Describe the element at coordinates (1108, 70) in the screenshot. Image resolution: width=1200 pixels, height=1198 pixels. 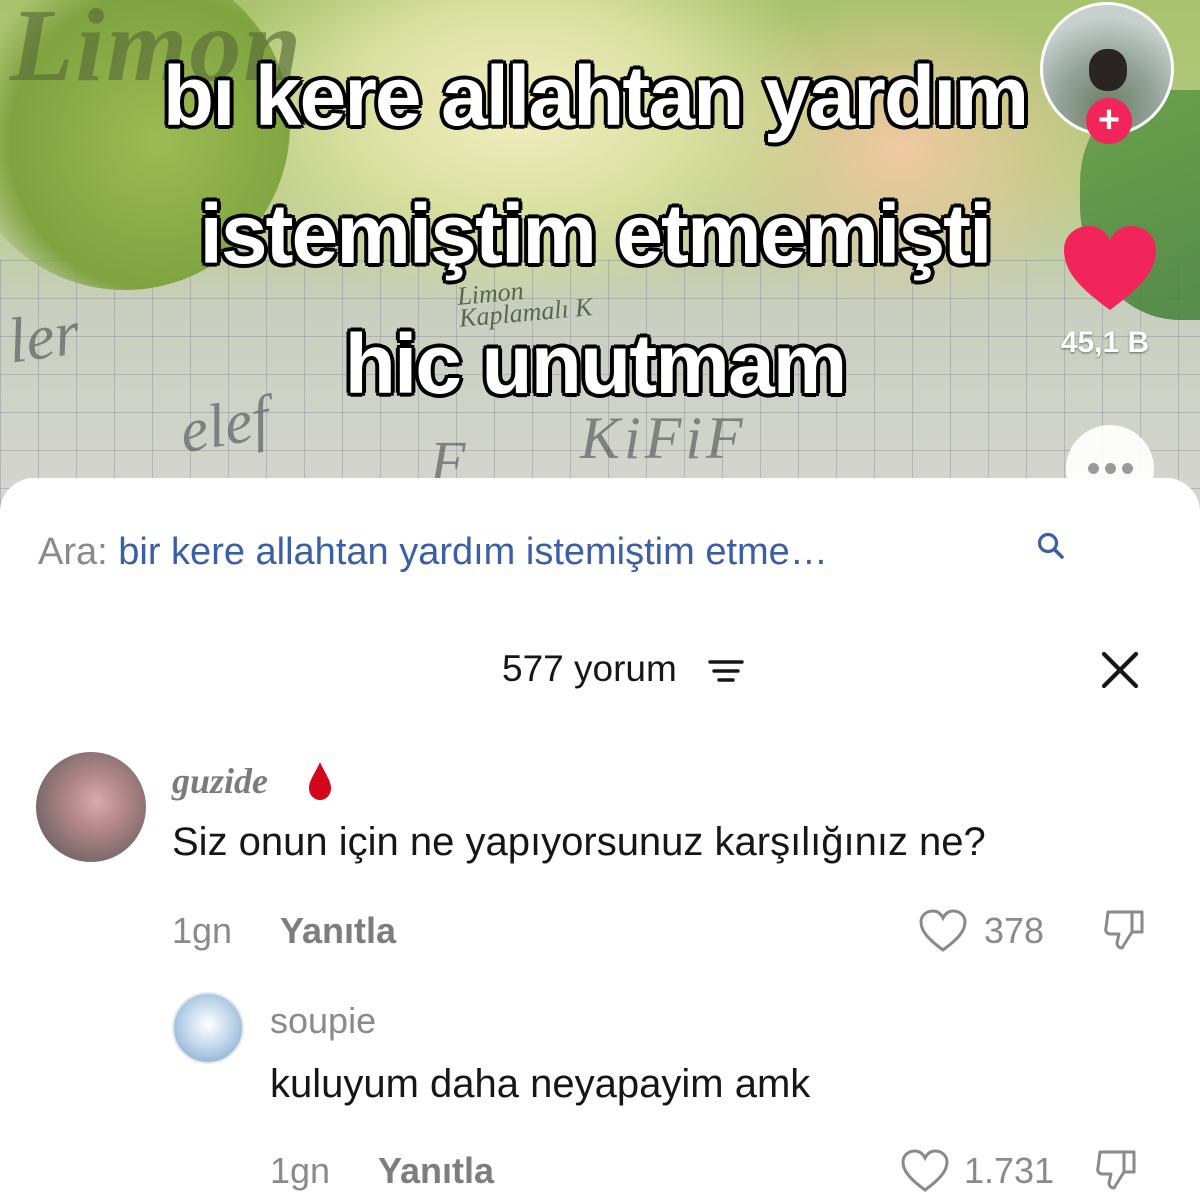
I see `avatar-face` at that location.